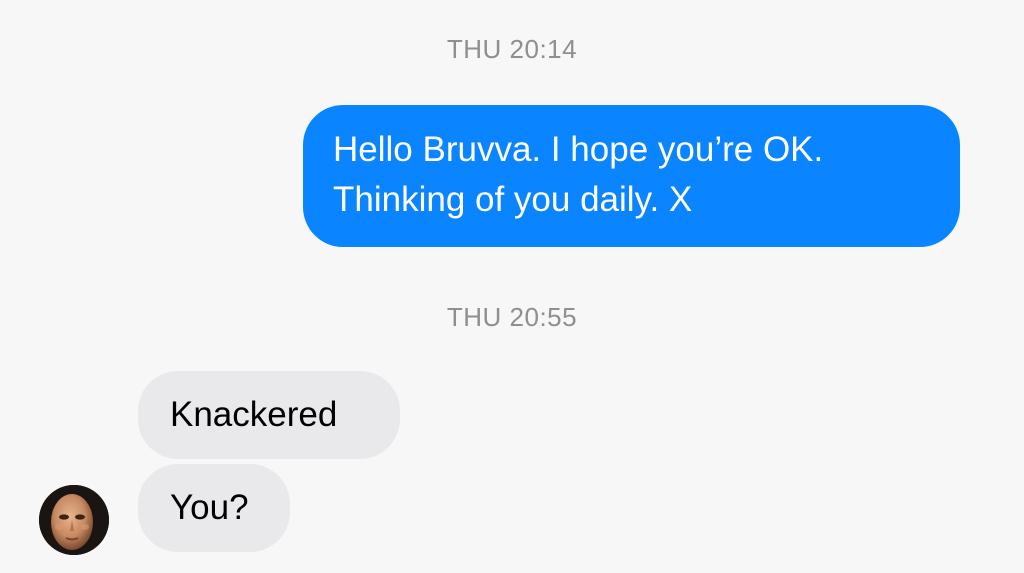  Describe the element at coordinates (513, 199) in the screenshot. I see `message-text-line: Thinking of you daily. X` at that location.